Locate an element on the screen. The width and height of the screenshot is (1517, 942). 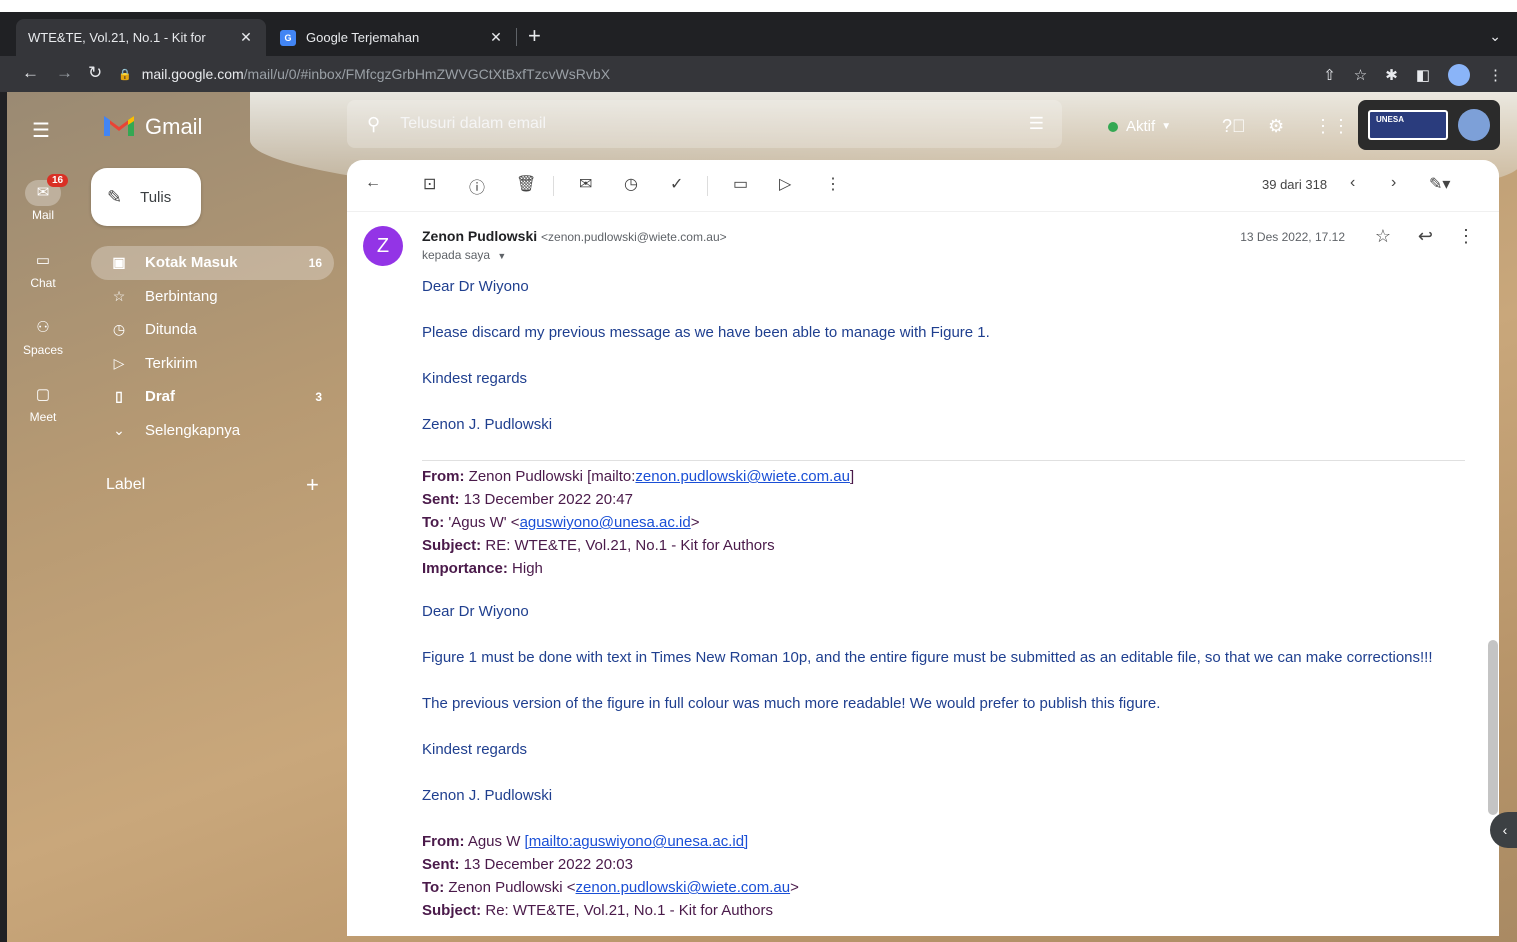
more-options-icon: ⋮ is located at coordinates (833, 184).